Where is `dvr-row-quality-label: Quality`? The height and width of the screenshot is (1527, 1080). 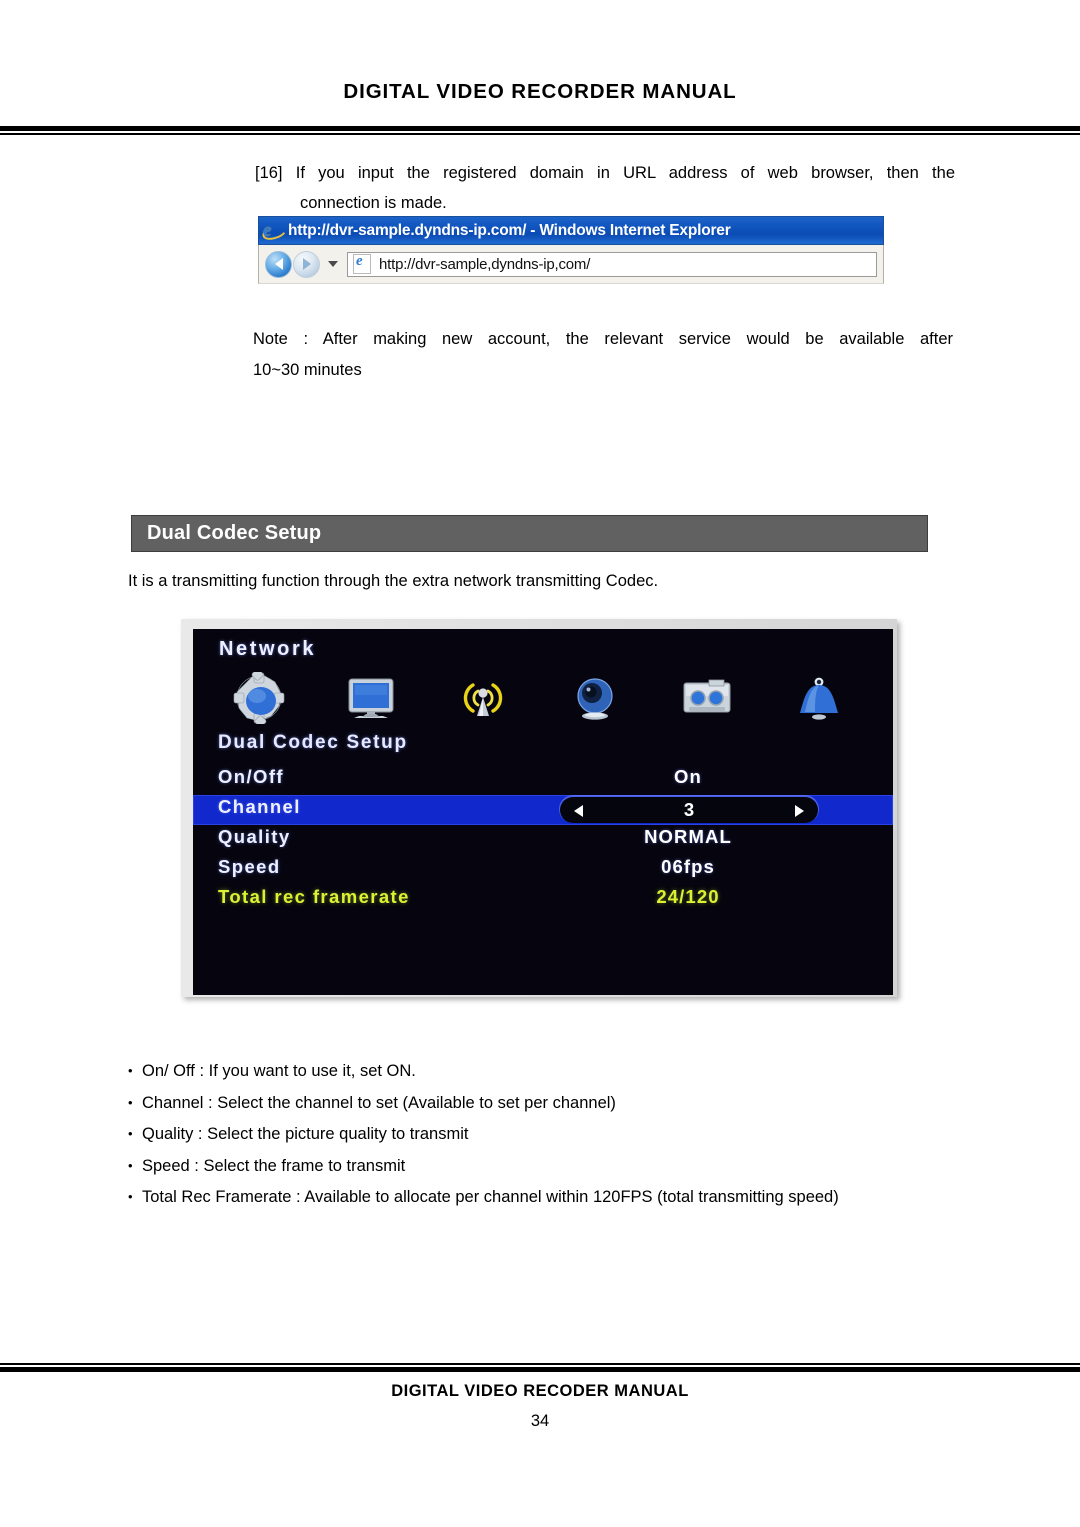 dvr-row-quality-label: Quality is located at coordinates (254, 836).